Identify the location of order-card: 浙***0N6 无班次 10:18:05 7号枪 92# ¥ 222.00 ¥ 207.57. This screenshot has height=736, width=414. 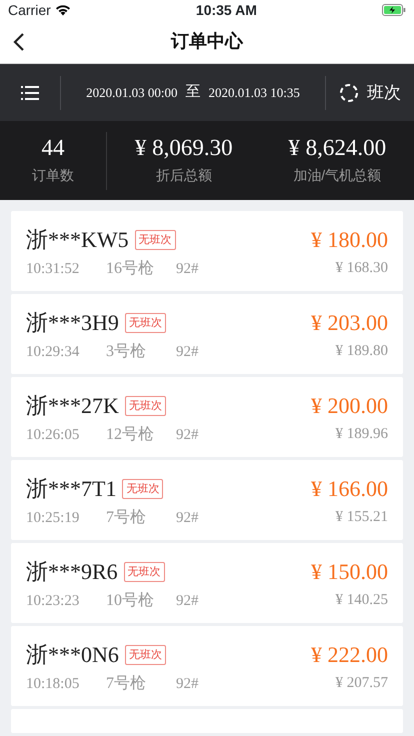
(207, 666).